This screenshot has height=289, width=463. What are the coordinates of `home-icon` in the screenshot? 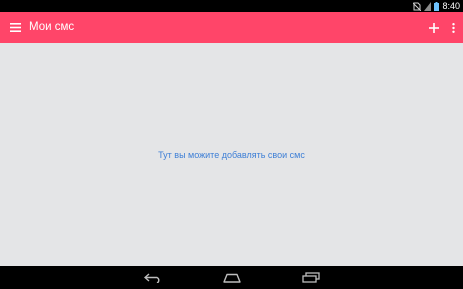 It's located at (232, 278).